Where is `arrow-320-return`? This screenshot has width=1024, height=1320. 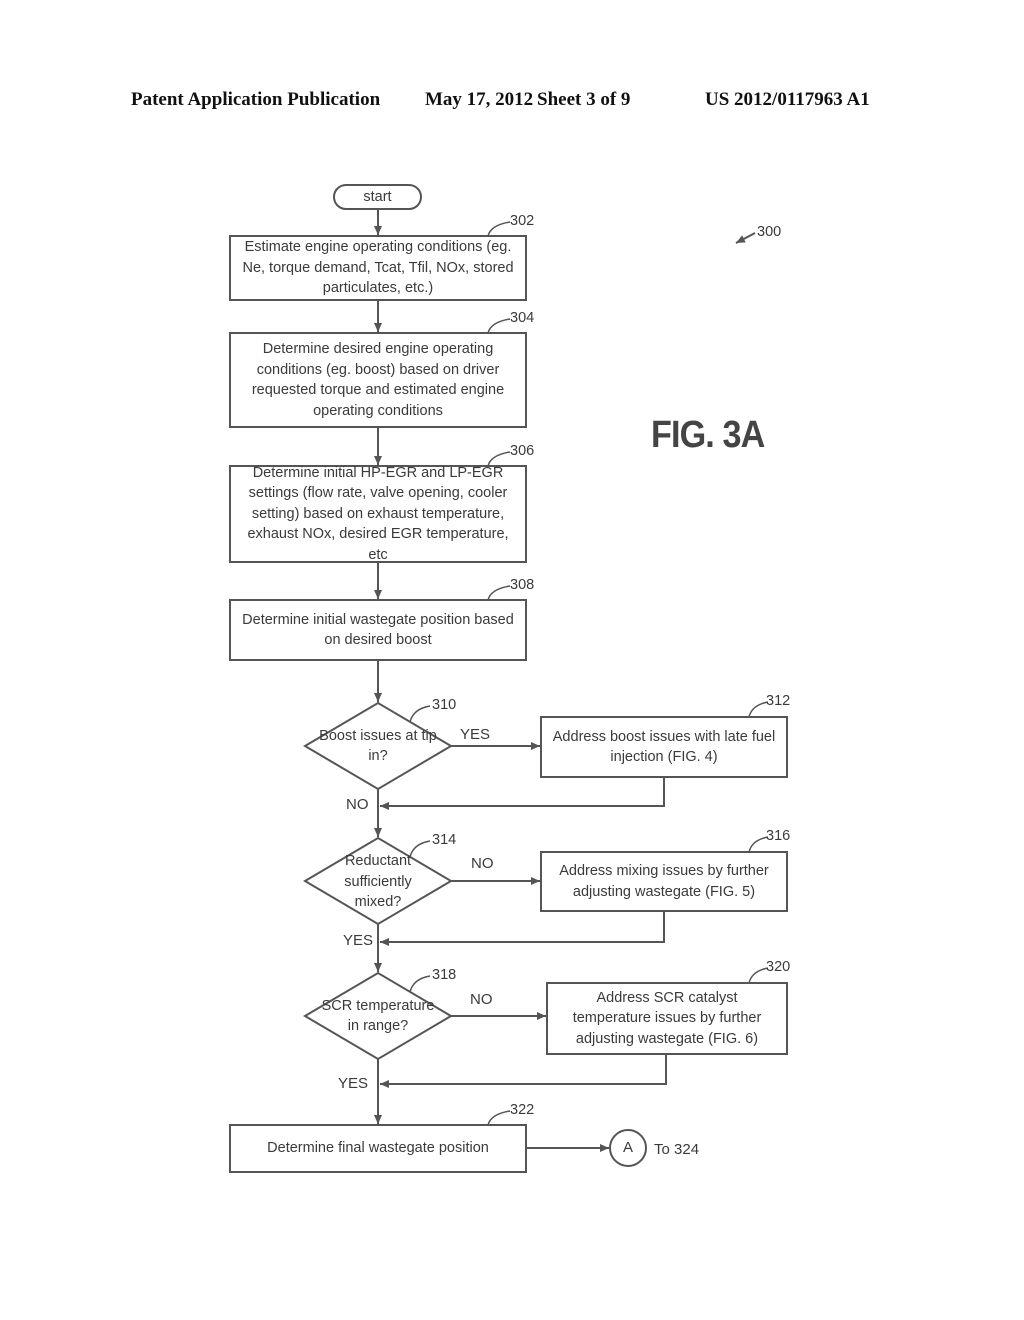 arrow-320-return is located at coordinates (523, 1071).